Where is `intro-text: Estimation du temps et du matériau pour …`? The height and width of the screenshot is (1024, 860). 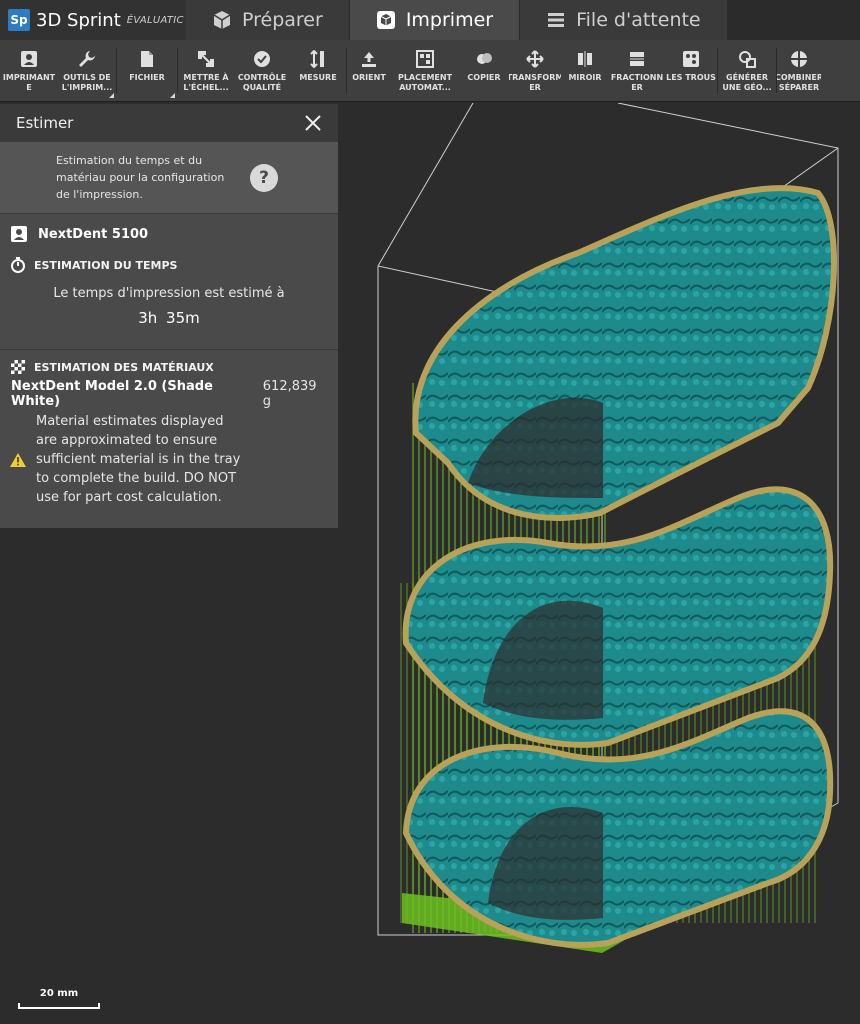
intro-text: Estimation du temps et du matériau pour … is located at coordinates (140, 177).